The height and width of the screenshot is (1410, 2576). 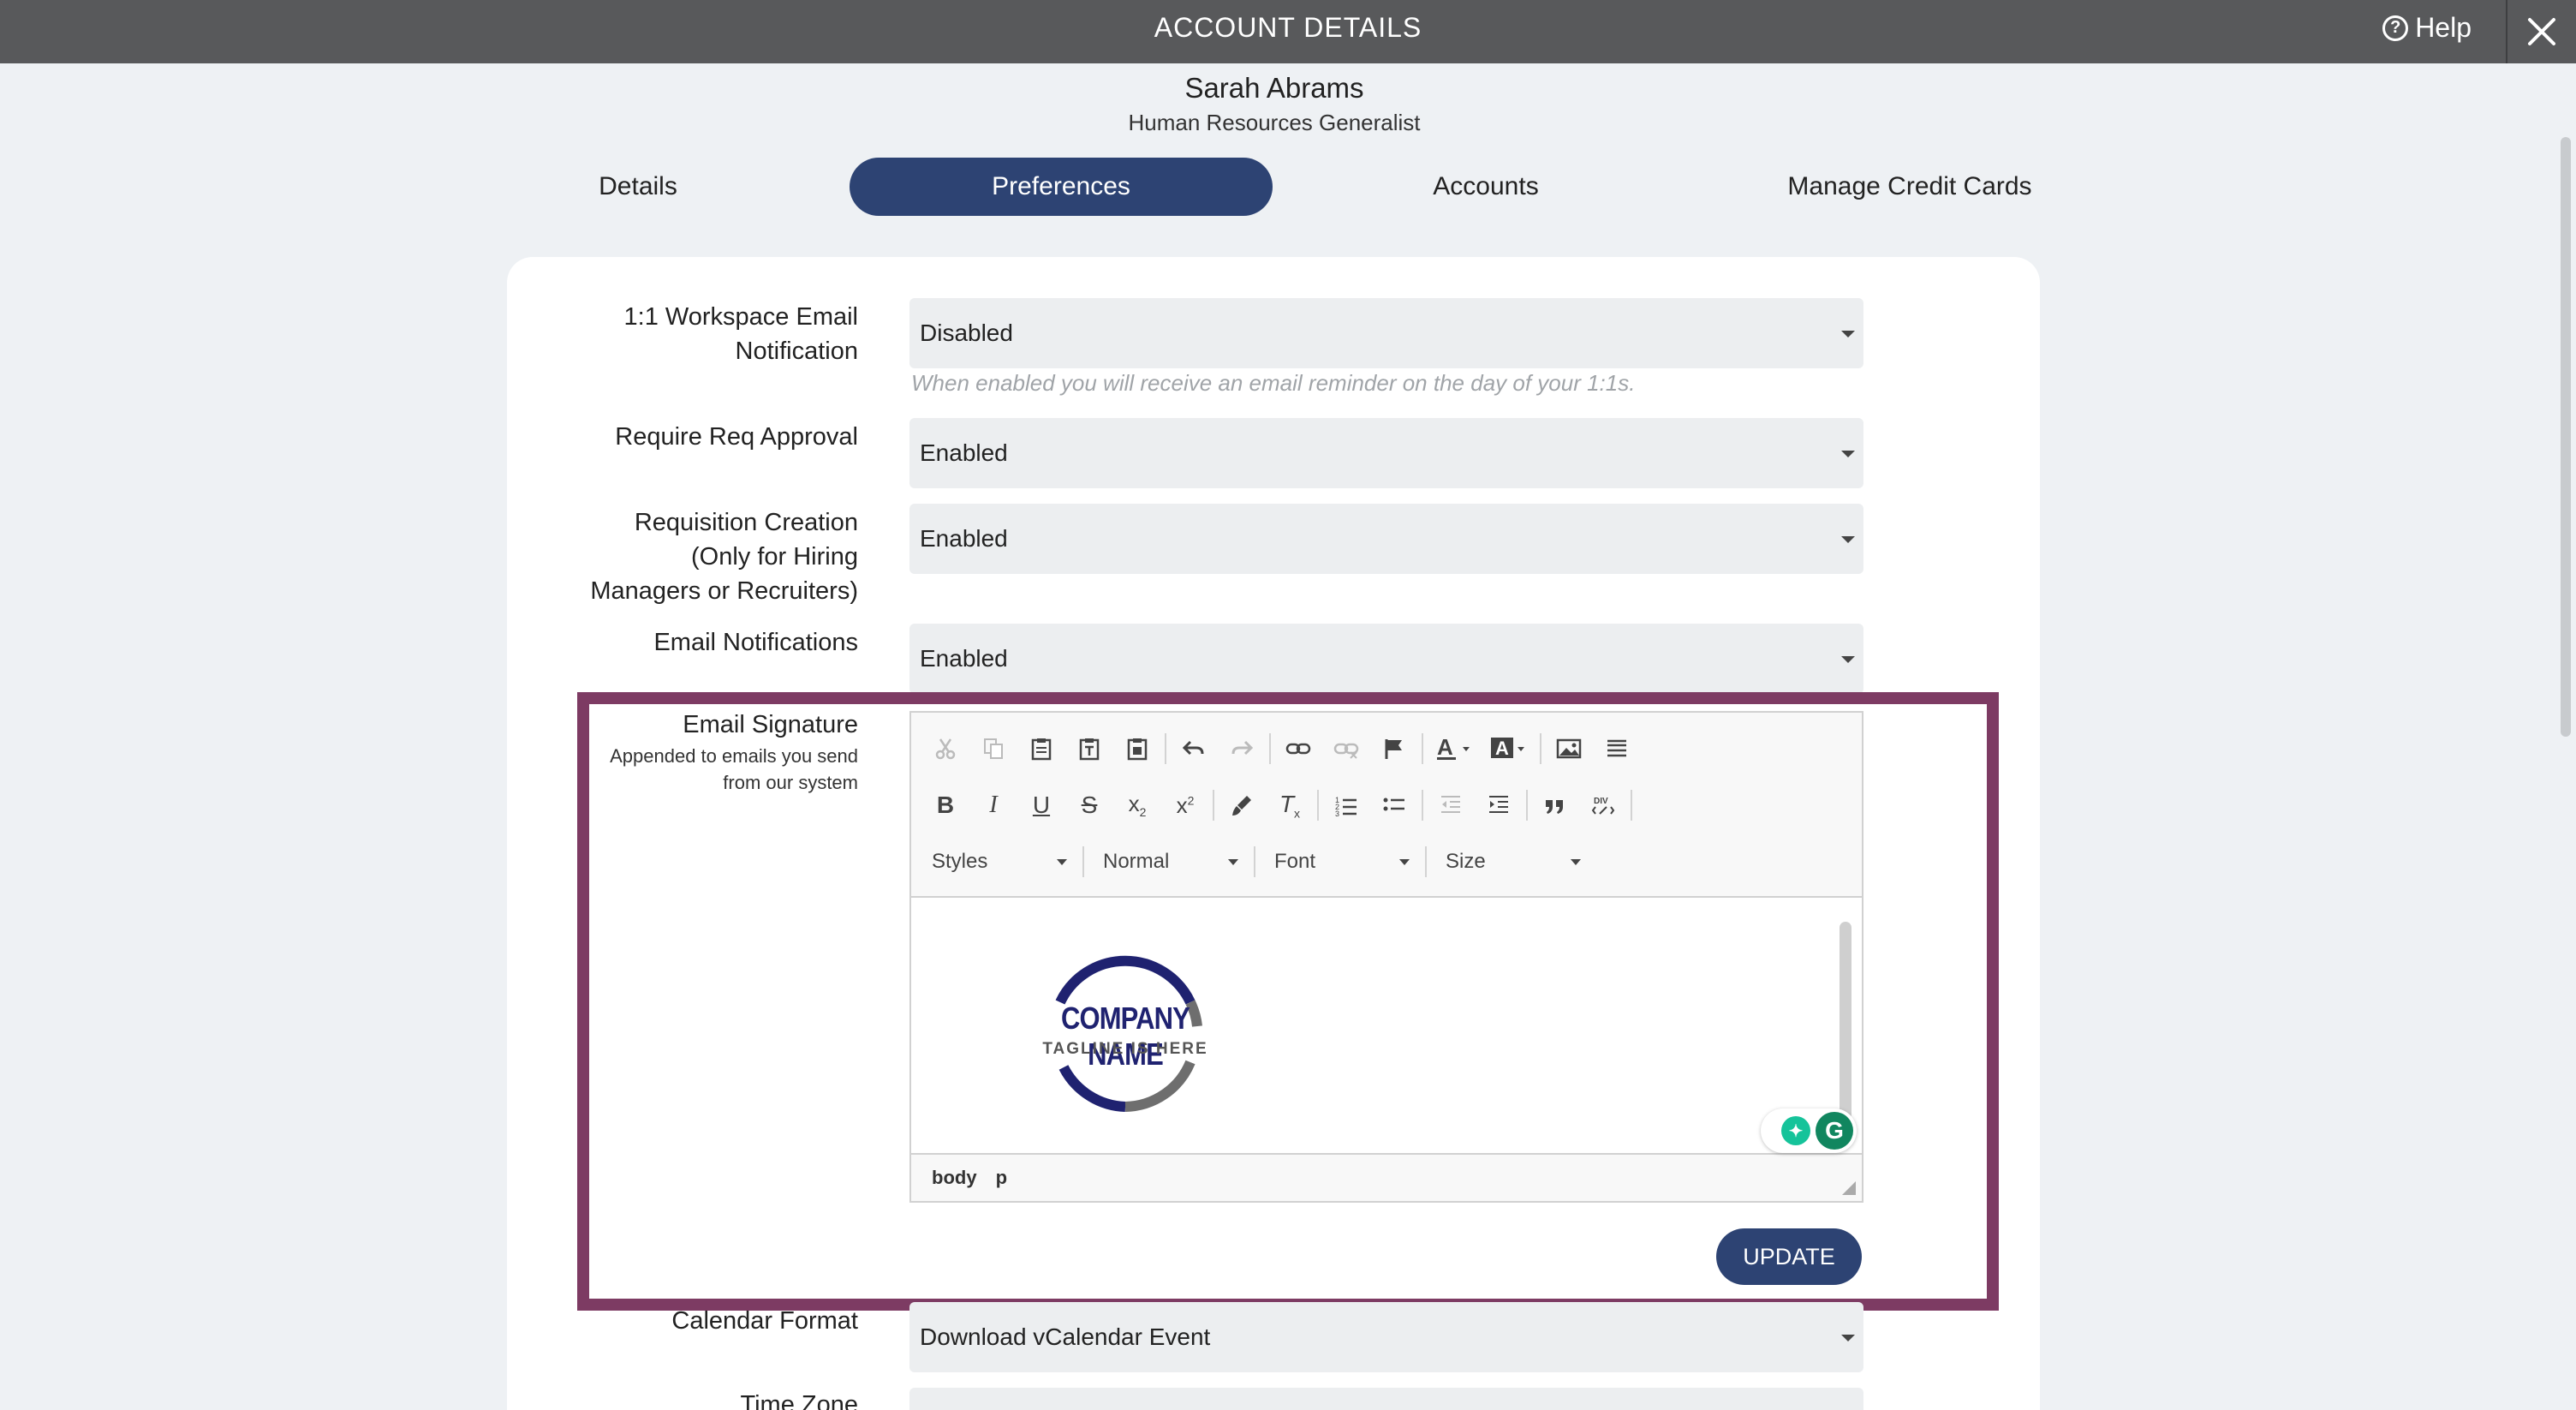 What do you see at coordinates (1454, 749) in the screenshot?
I see `text-color-button: A` at bounding box center [1454, 749].